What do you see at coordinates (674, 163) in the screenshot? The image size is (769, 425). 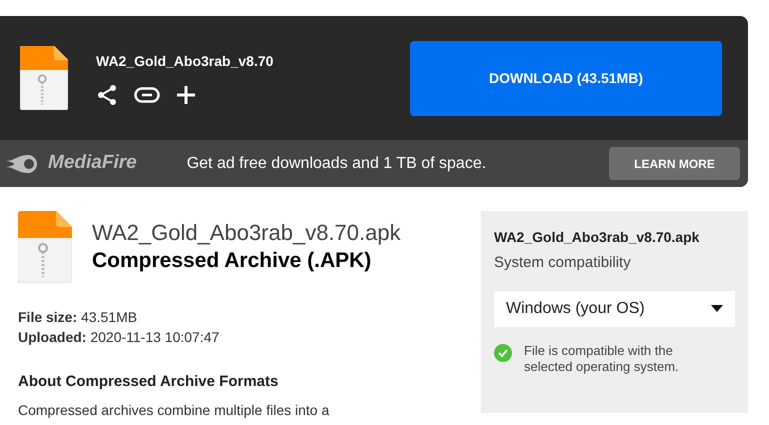 I see `learn-more-button: LEARN MORE` at bounding box center [674, 163].